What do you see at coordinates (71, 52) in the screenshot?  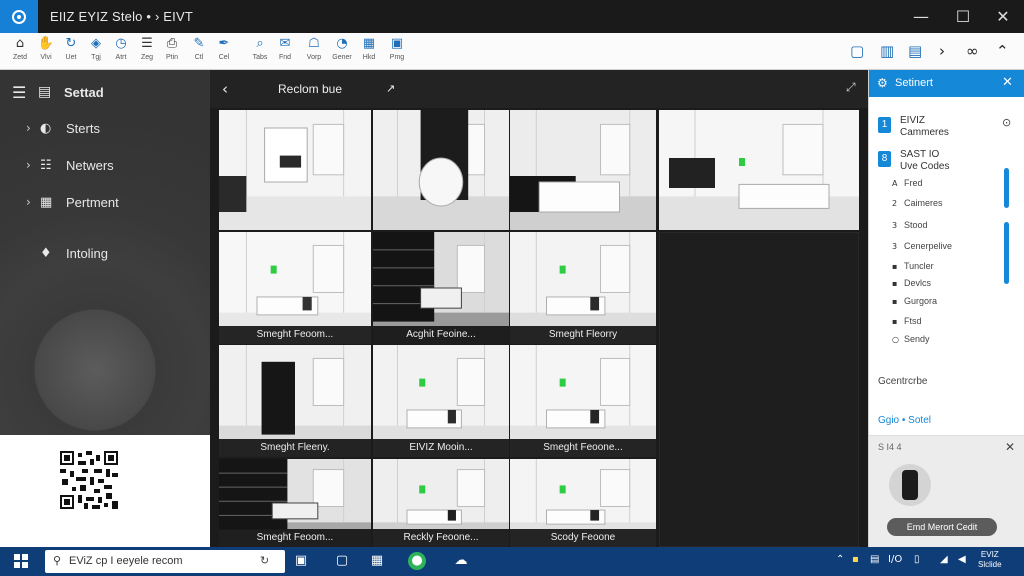 I see `tool-refresh-button: ↻ Uet` at bounding box center [71, 52].